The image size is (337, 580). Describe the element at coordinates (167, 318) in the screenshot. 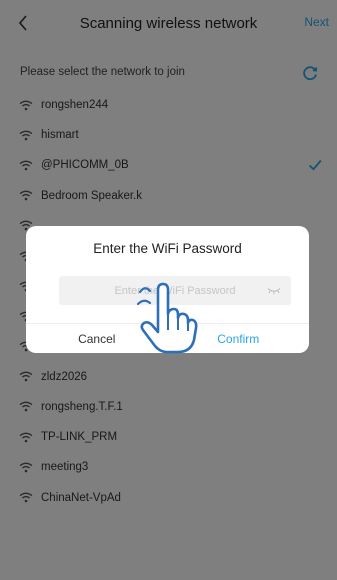

I see `hand-pointer-icon` at that location.